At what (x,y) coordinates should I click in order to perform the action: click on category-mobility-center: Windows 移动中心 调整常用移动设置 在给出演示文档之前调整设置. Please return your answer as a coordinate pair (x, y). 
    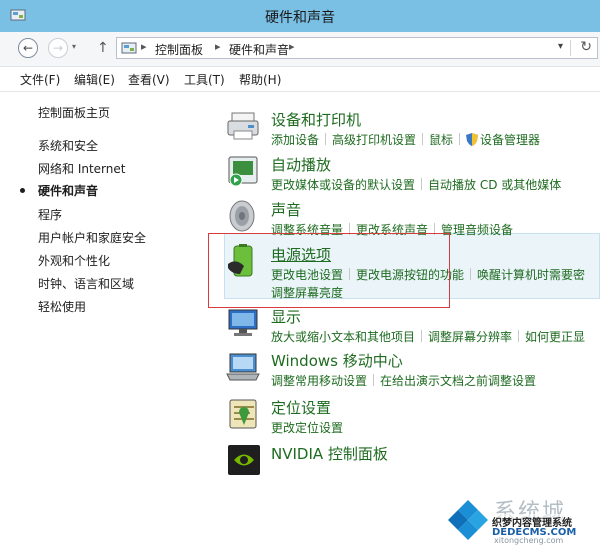
    Looking at the image, I should click on (413, 370).